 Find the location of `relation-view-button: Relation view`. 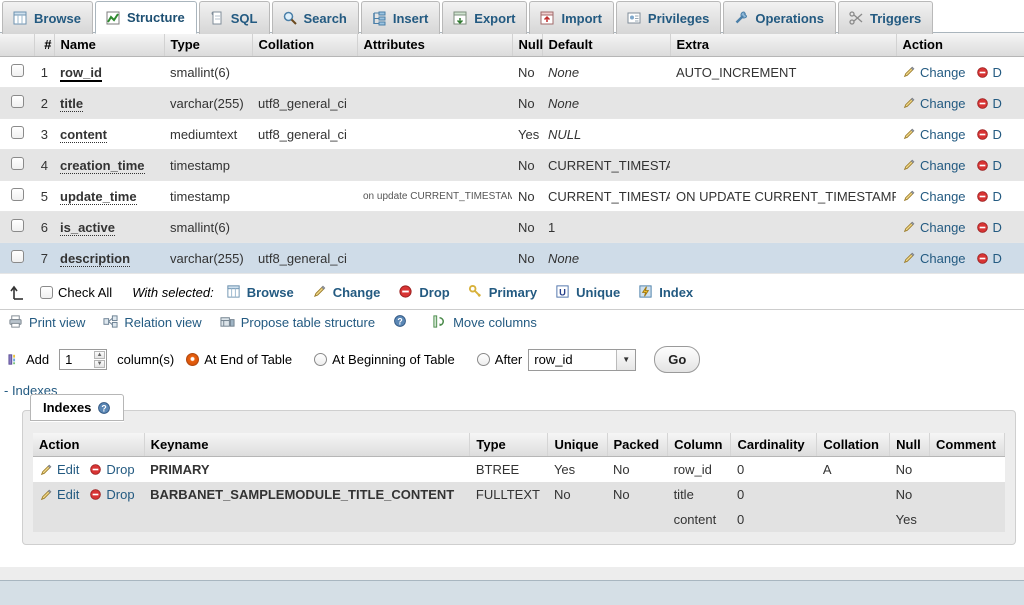

relation-view-button: Relation view is located at coordinates (152, 322).